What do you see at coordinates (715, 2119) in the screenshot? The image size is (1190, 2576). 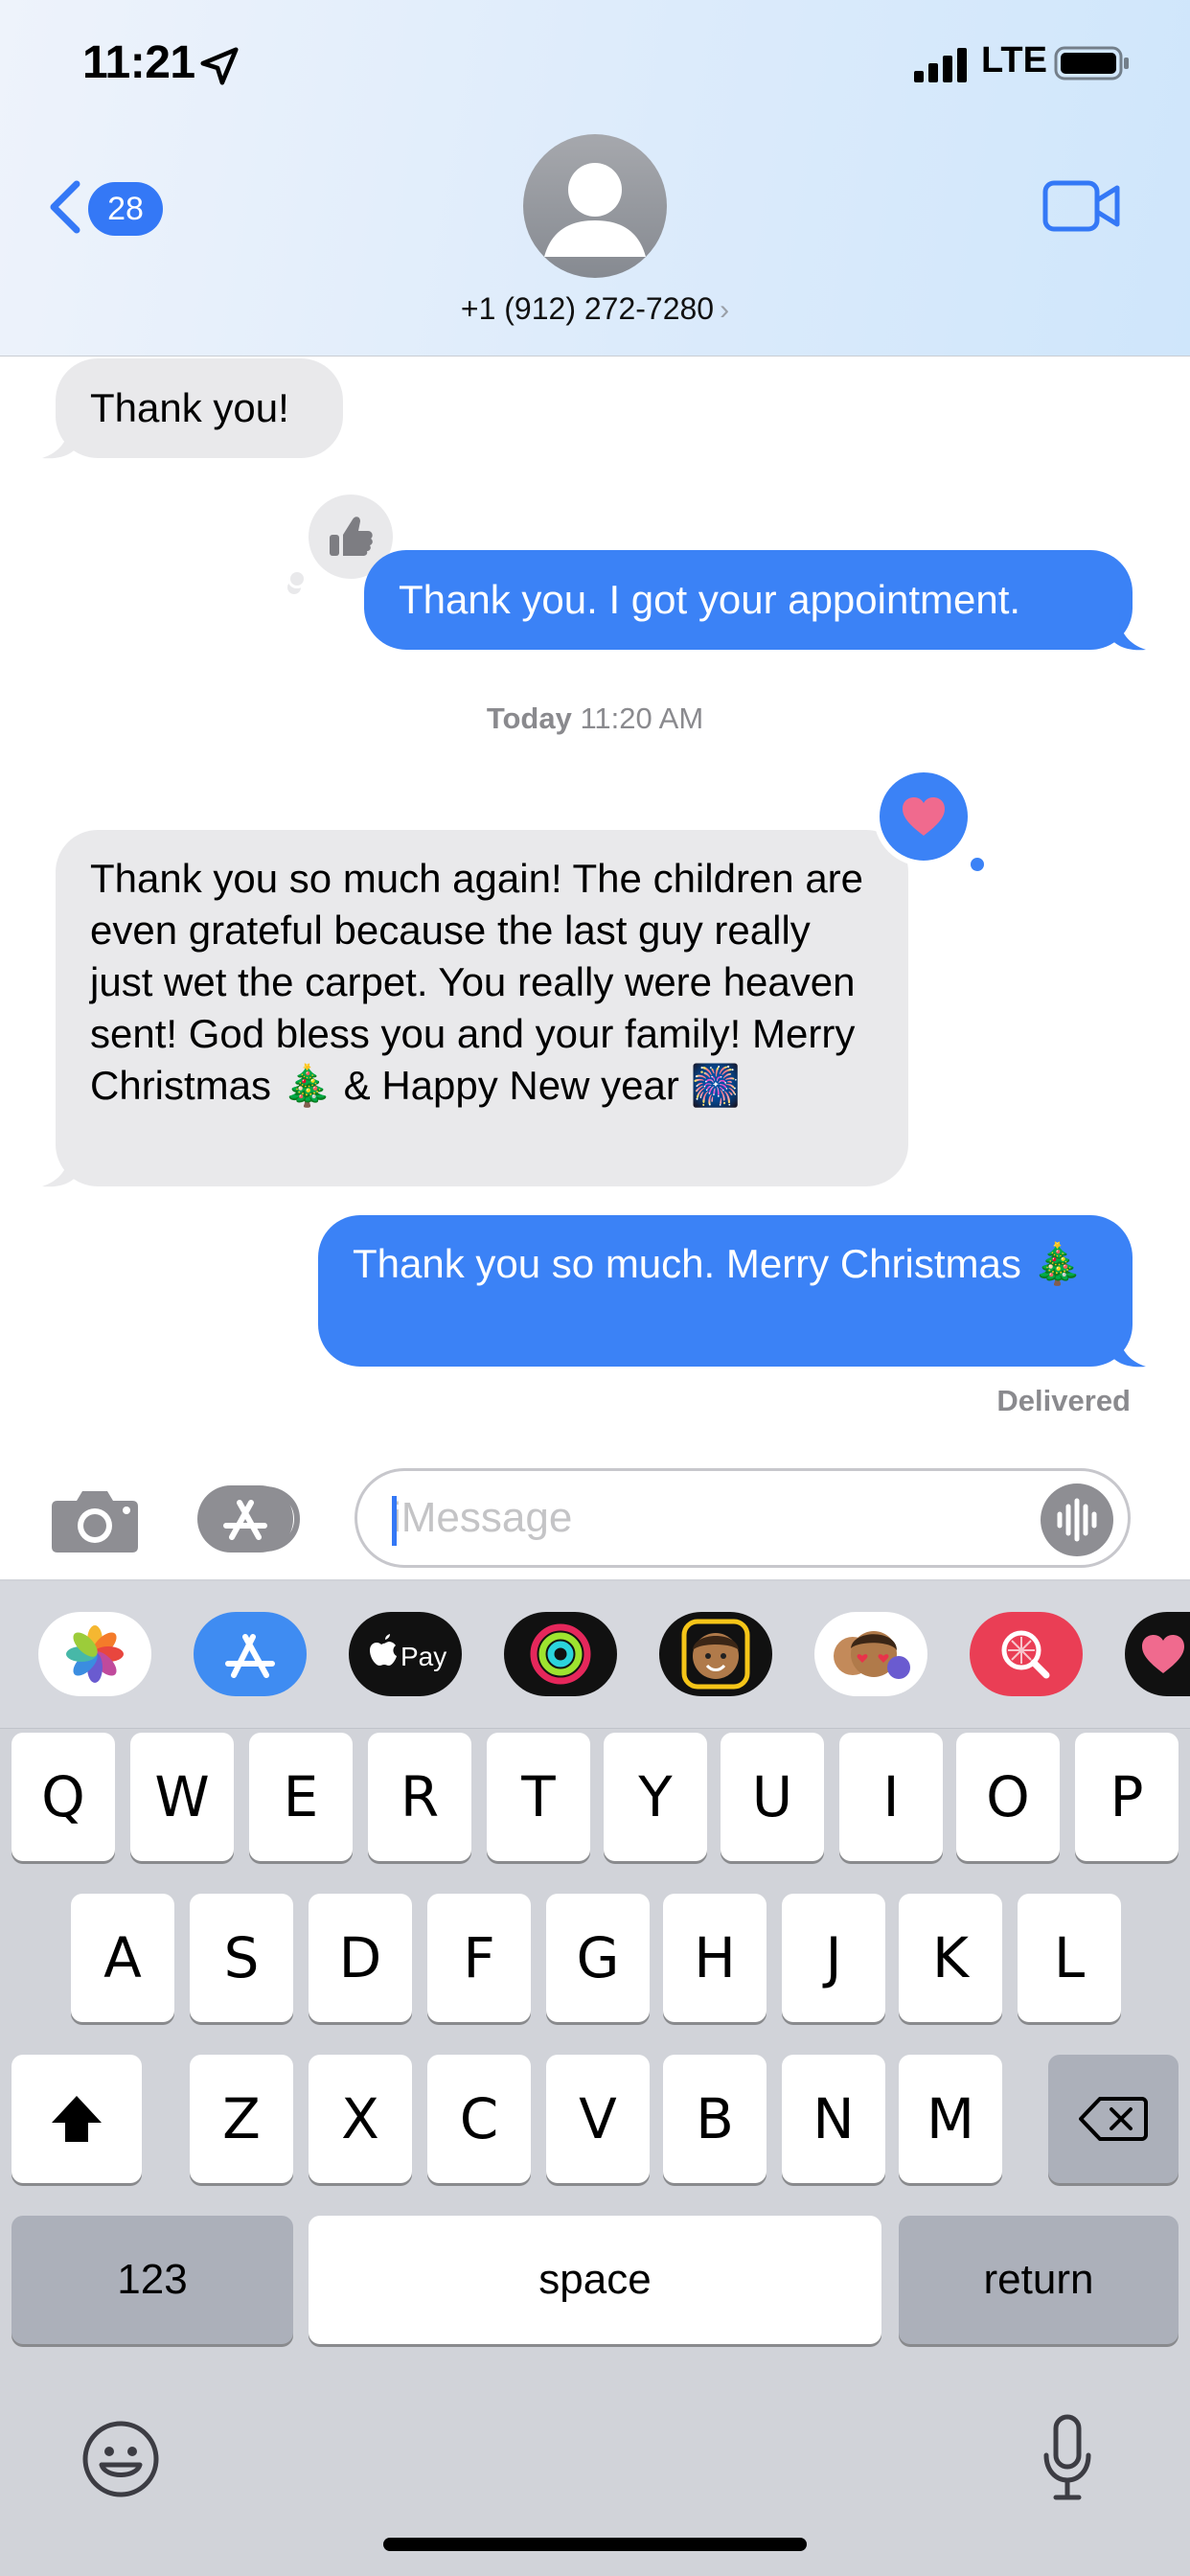 I see `key-b: B` at bounding box center [715, 2119].